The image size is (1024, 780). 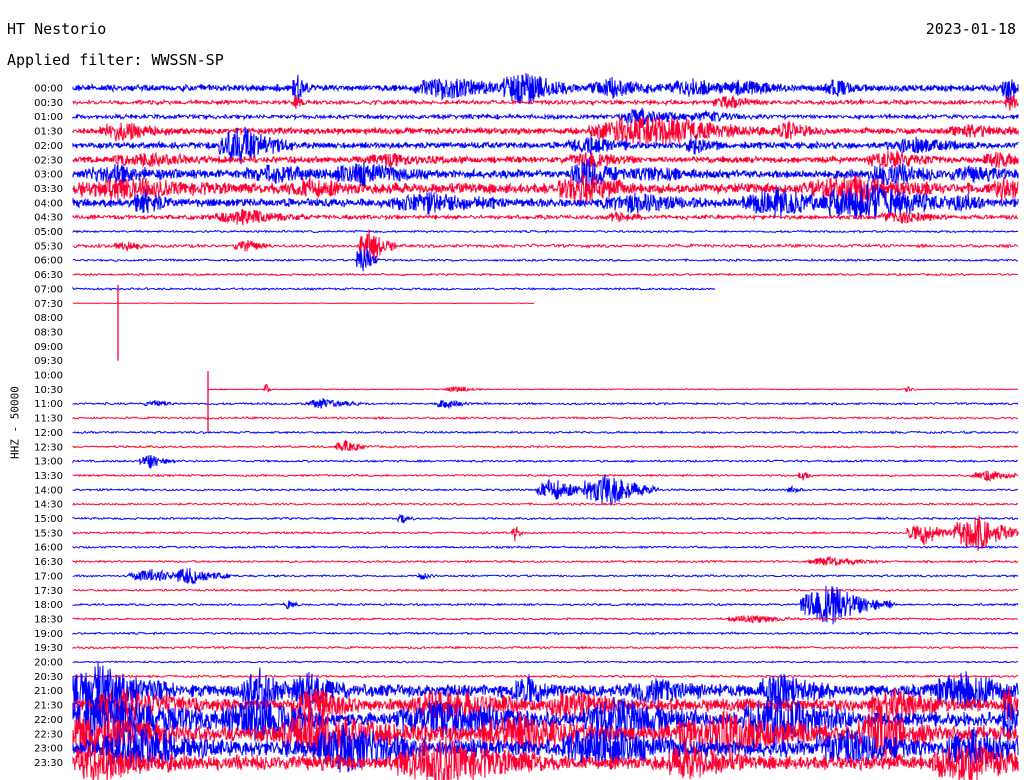 I want to click on time-label: 07:00, so click(x=48, y=289).